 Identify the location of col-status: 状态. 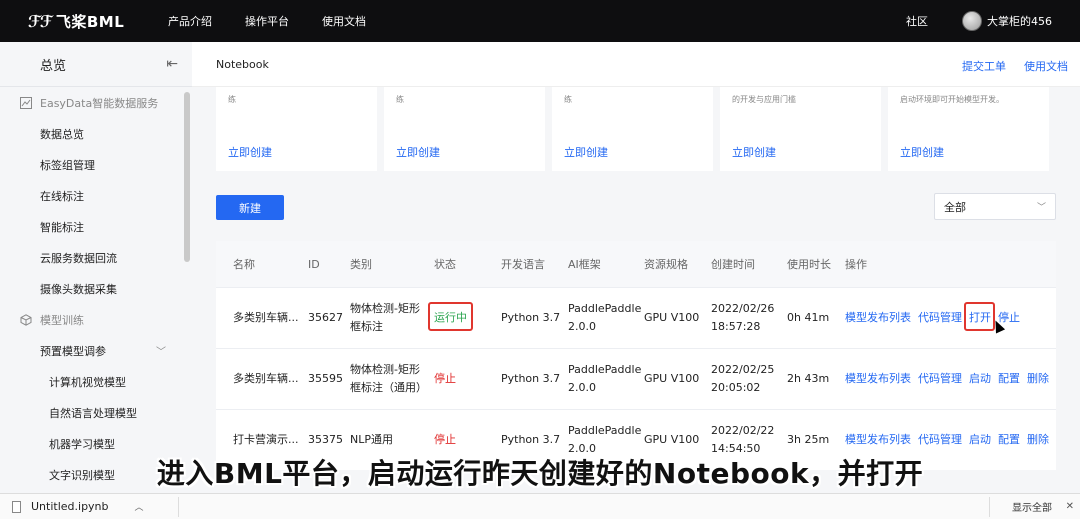
(445, 264).